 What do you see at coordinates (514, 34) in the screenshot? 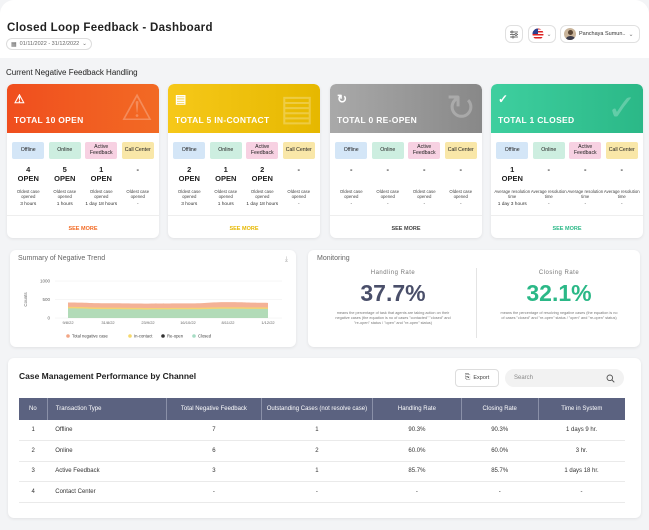
I see `filter-settings-button` at bounding box center [514, 34].